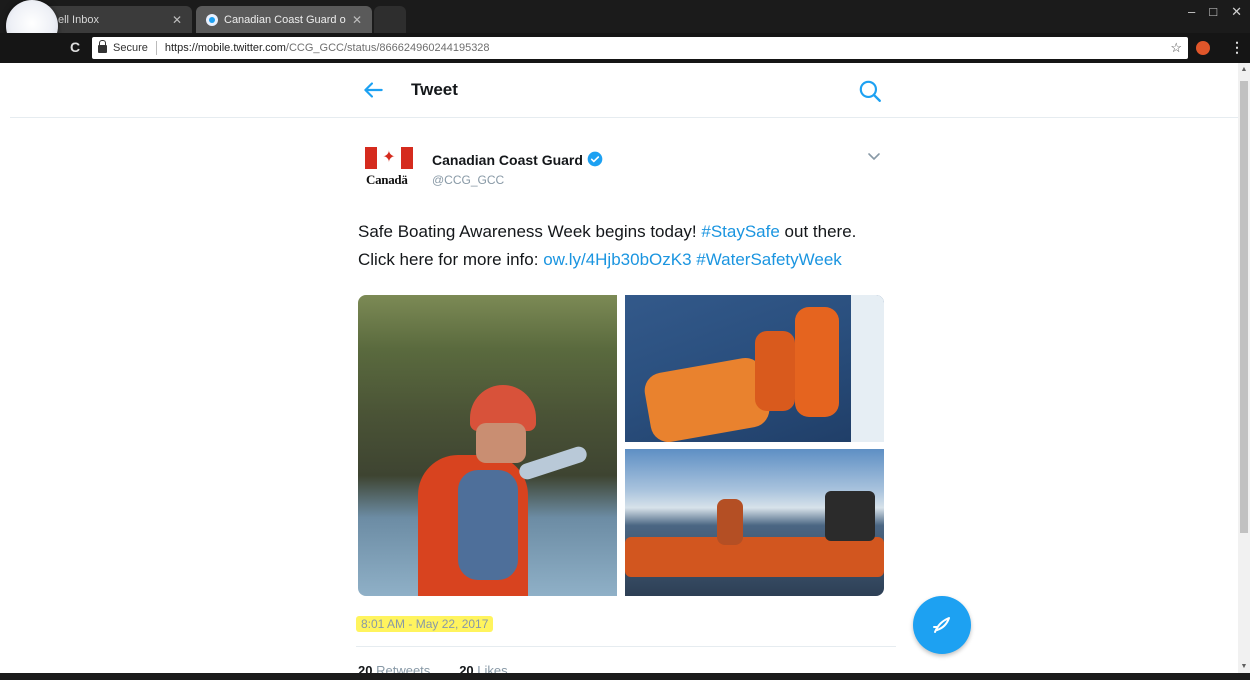  What do you see at coordinates (387, 179) in the screenshot?
I see `canada-wordmark: Canadä` at bounding box center [387, 179].